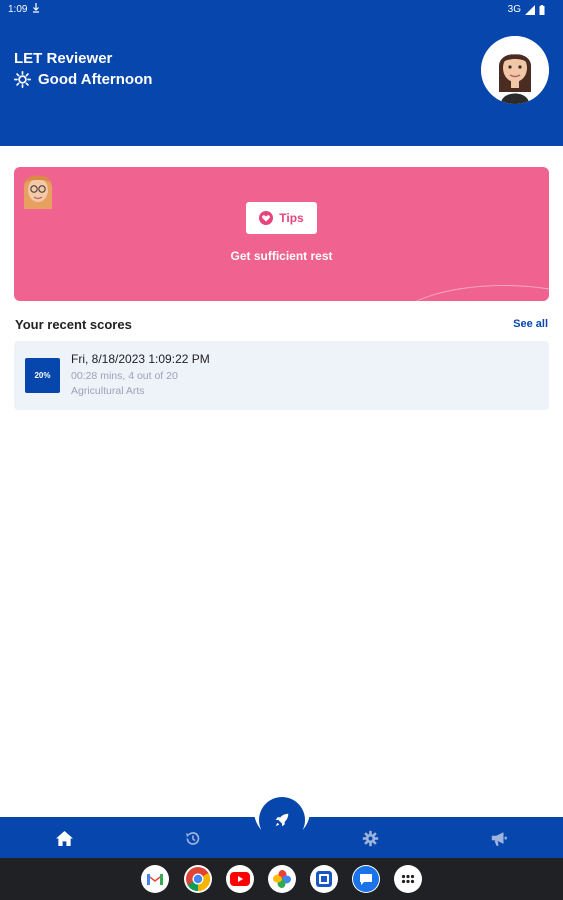  What do you see at coordinates (281, 10) in the screenshot?
I see `status-bar: 1:09 3G` at bounding box center [281, 10].